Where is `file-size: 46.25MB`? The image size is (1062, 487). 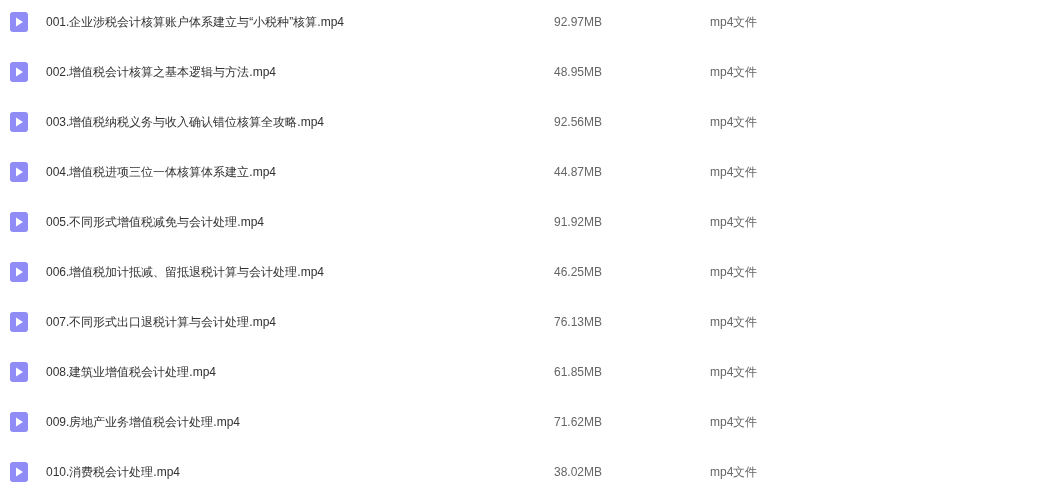
file-size: 46.25MB is located at coordinates (579, 272).